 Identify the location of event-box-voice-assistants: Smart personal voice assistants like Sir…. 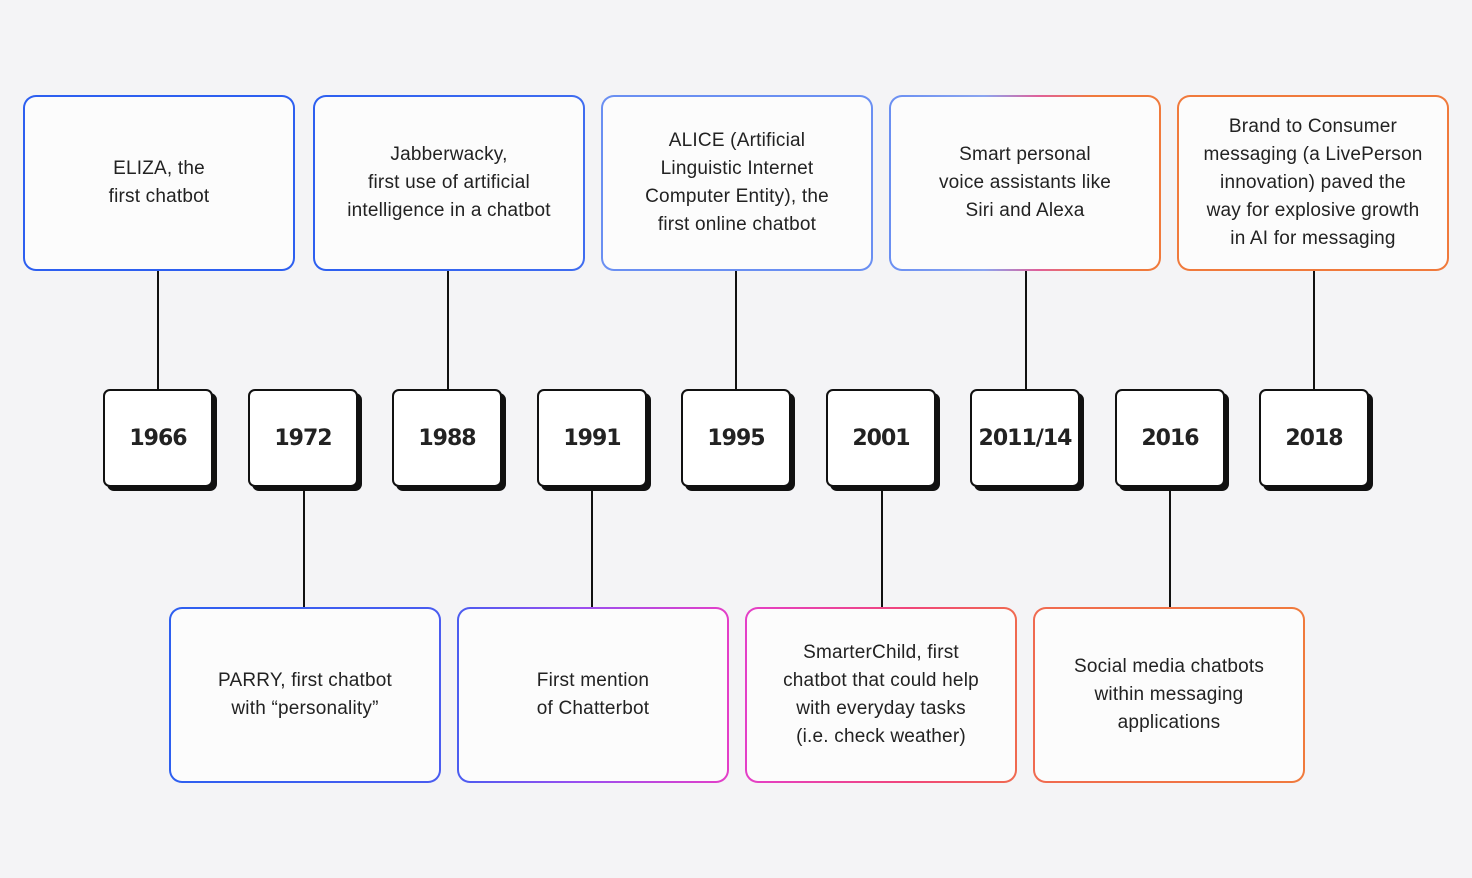
(1025, 183).